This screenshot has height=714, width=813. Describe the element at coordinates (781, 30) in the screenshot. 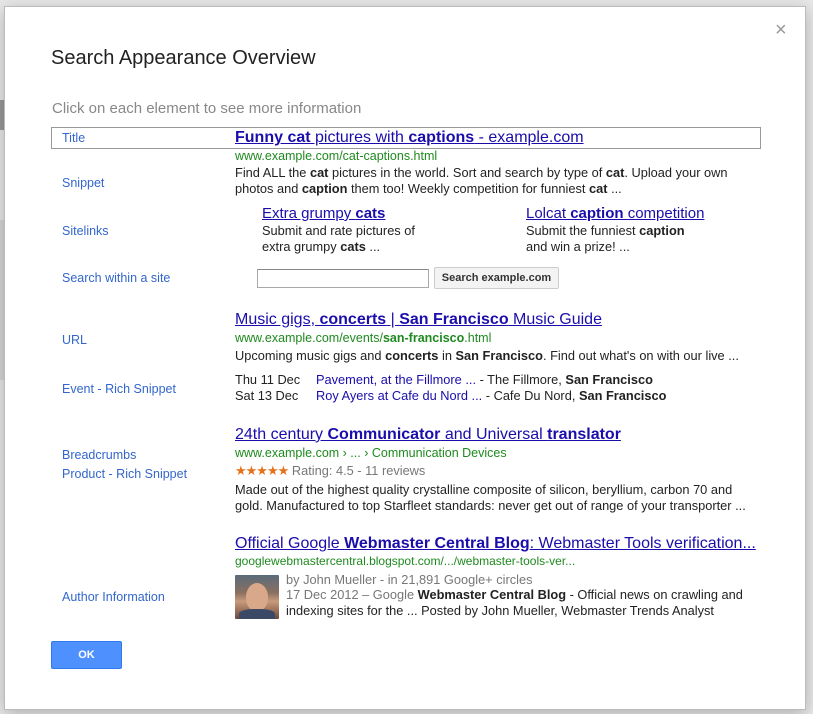

I see `close-icon: ×` at that location.